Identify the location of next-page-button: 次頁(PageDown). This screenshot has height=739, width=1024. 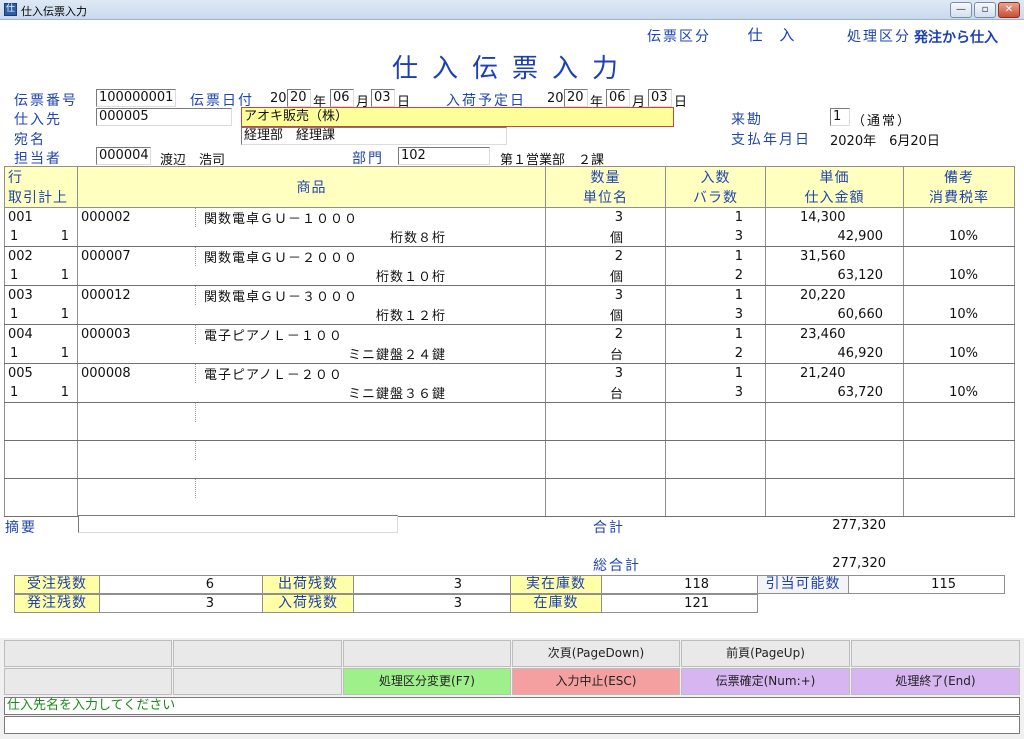
(596, 653).